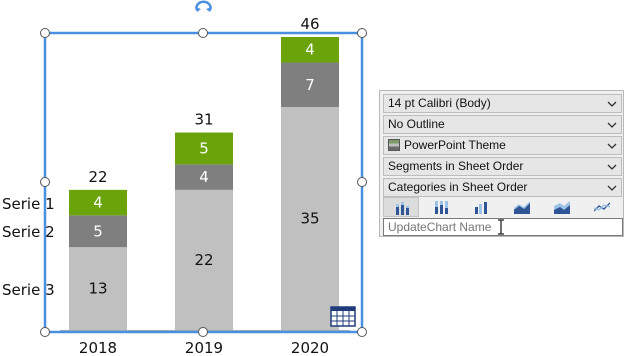 The width and height of the screenshot is (628, 356). I want to click on font-value: 14 pt Calibri (Body), so click(439, 103).